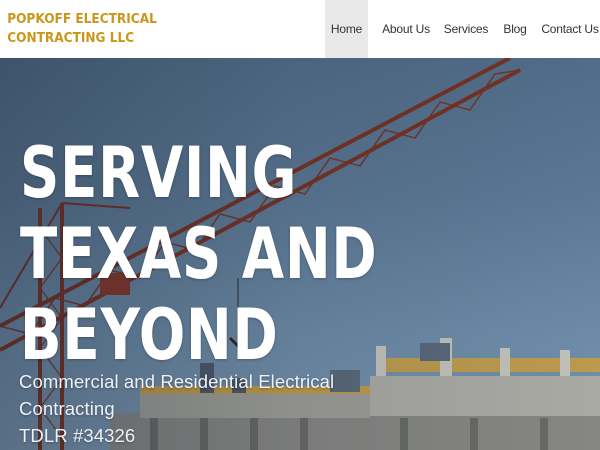 This screenshot has height=450, width=600. What do you see at coordinates (82, 38) in the screenshot?
I see `brand-line-2: CONTRACTING LLC` at bounding box center [82, 38].